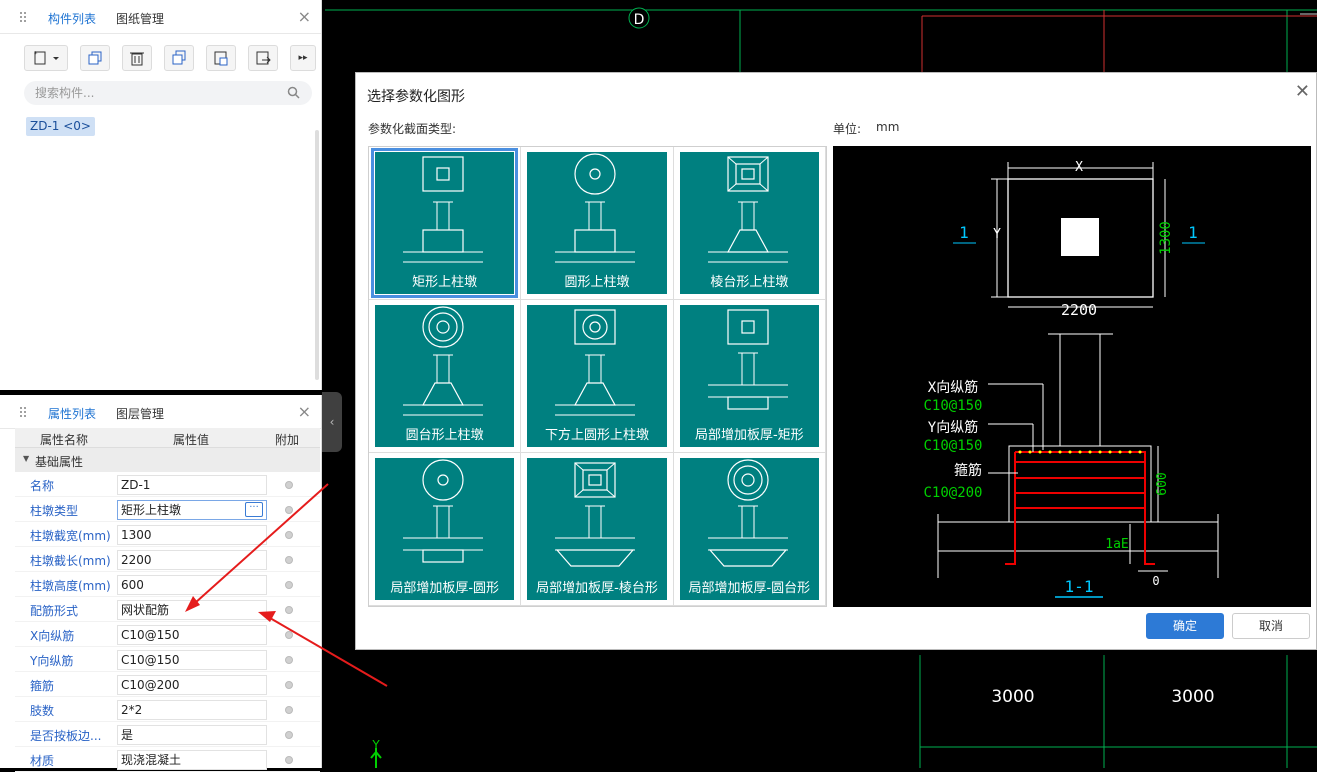 Image resolution: width=1317 pixels, height=772 pixels. What do you see at coordinates (1271, 626) in the screenshot?
I see `cancel-button: 取消` at bounding box center [1271, 626].